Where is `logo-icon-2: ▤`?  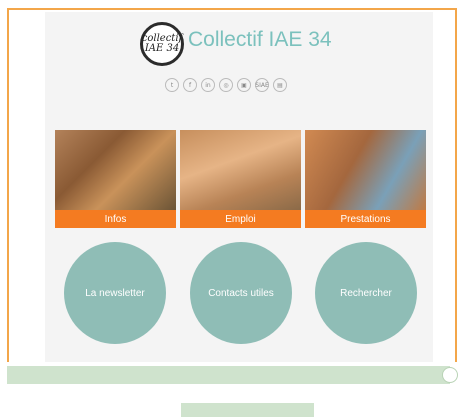 logo-icon-2: ▤ is located at coordinates (280, 85).